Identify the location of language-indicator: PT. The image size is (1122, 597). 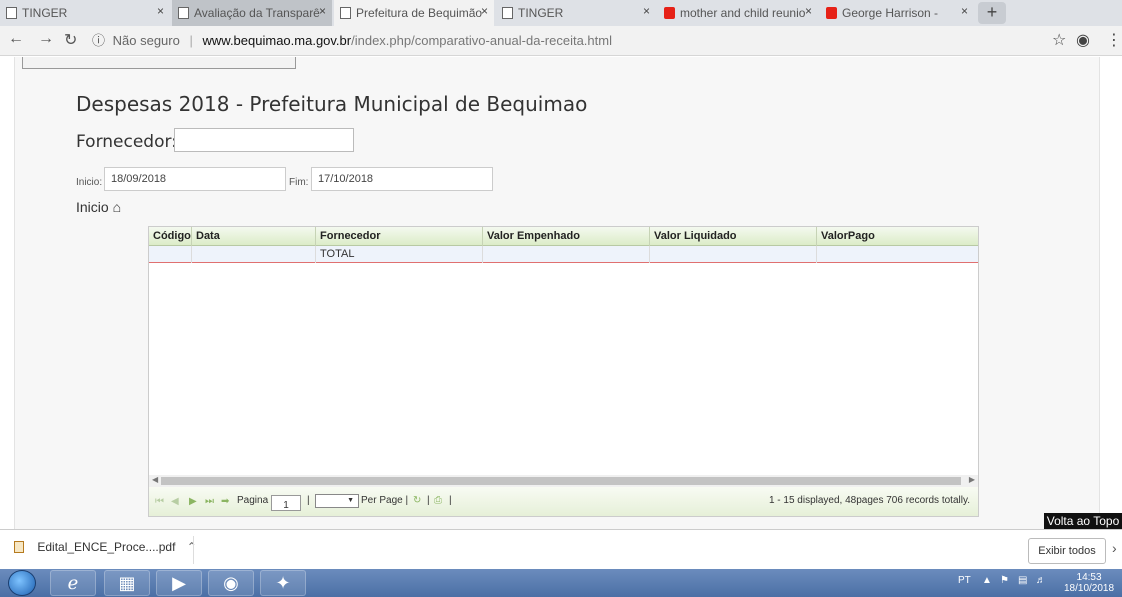
(964, 580).